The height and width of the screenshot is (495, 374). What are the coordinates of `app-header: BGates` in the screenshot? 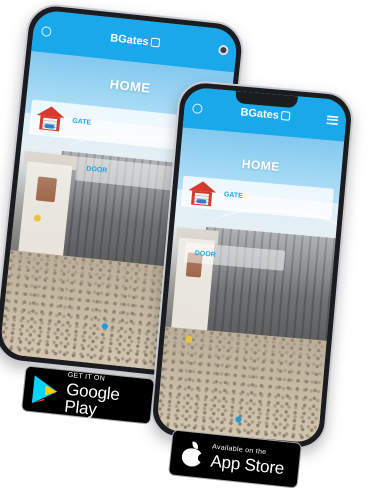 It's located at (135, 40).